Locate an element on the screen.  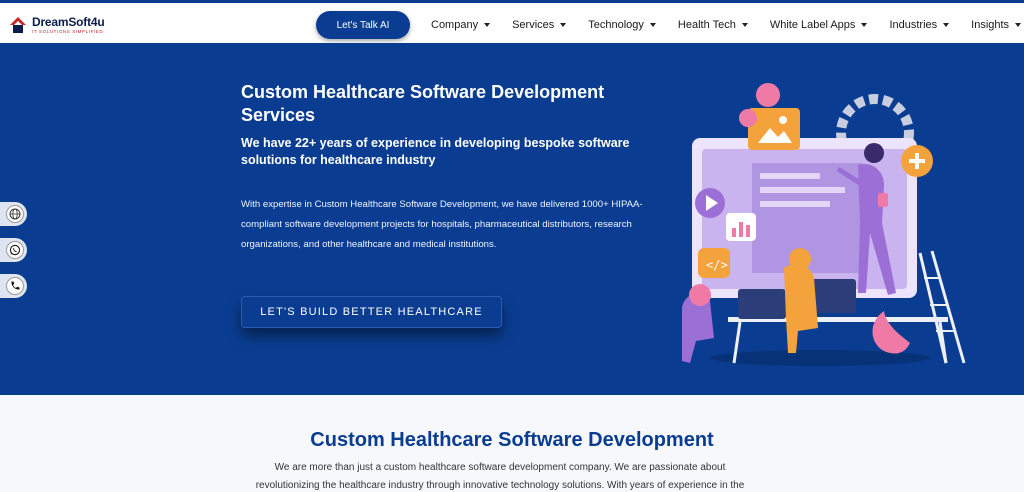
nav-item-white-label-apps: White Label Apps is located at coordinates (819, 25).